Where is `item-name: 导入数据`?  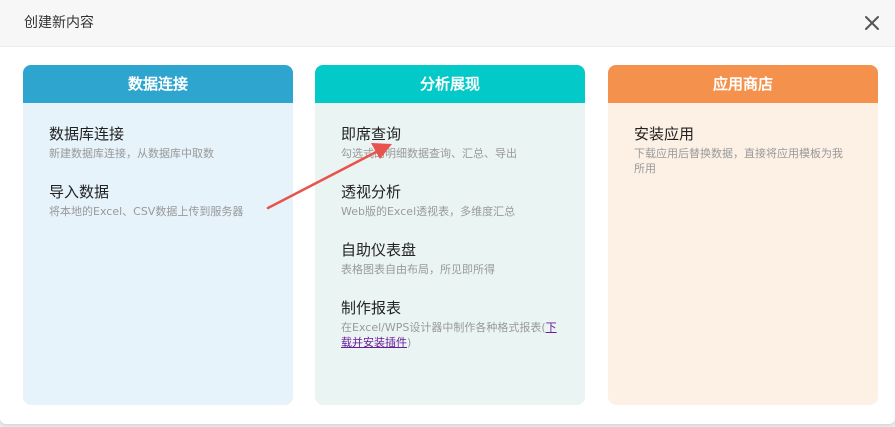
item-name: 导入数据 is located at coordinates (79, 192).